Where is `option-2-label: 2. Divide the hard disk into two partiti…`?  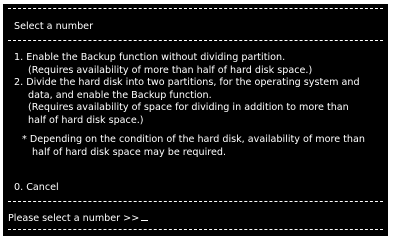 option-2-label: 2. Divide the hard disk into two partiti… is located at coordinates (187, 82).